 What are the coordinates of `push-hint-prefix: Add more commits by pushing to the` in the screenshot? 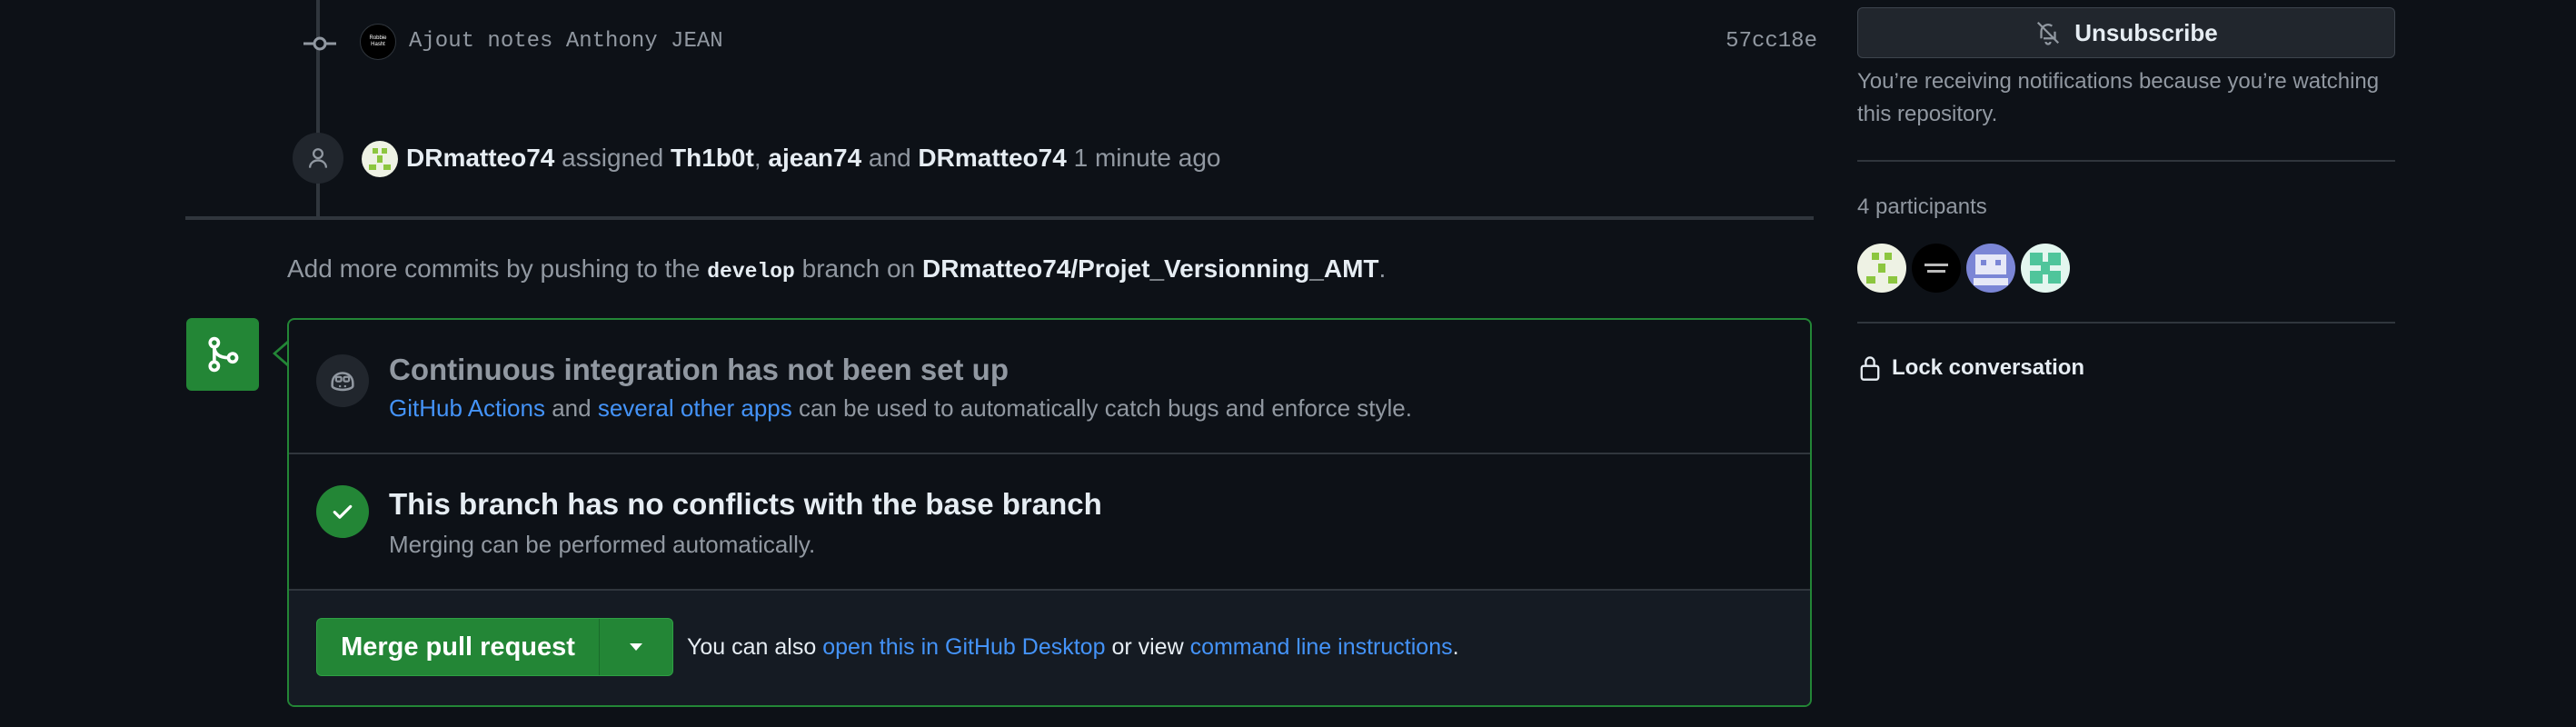 It's located at (494, 268).